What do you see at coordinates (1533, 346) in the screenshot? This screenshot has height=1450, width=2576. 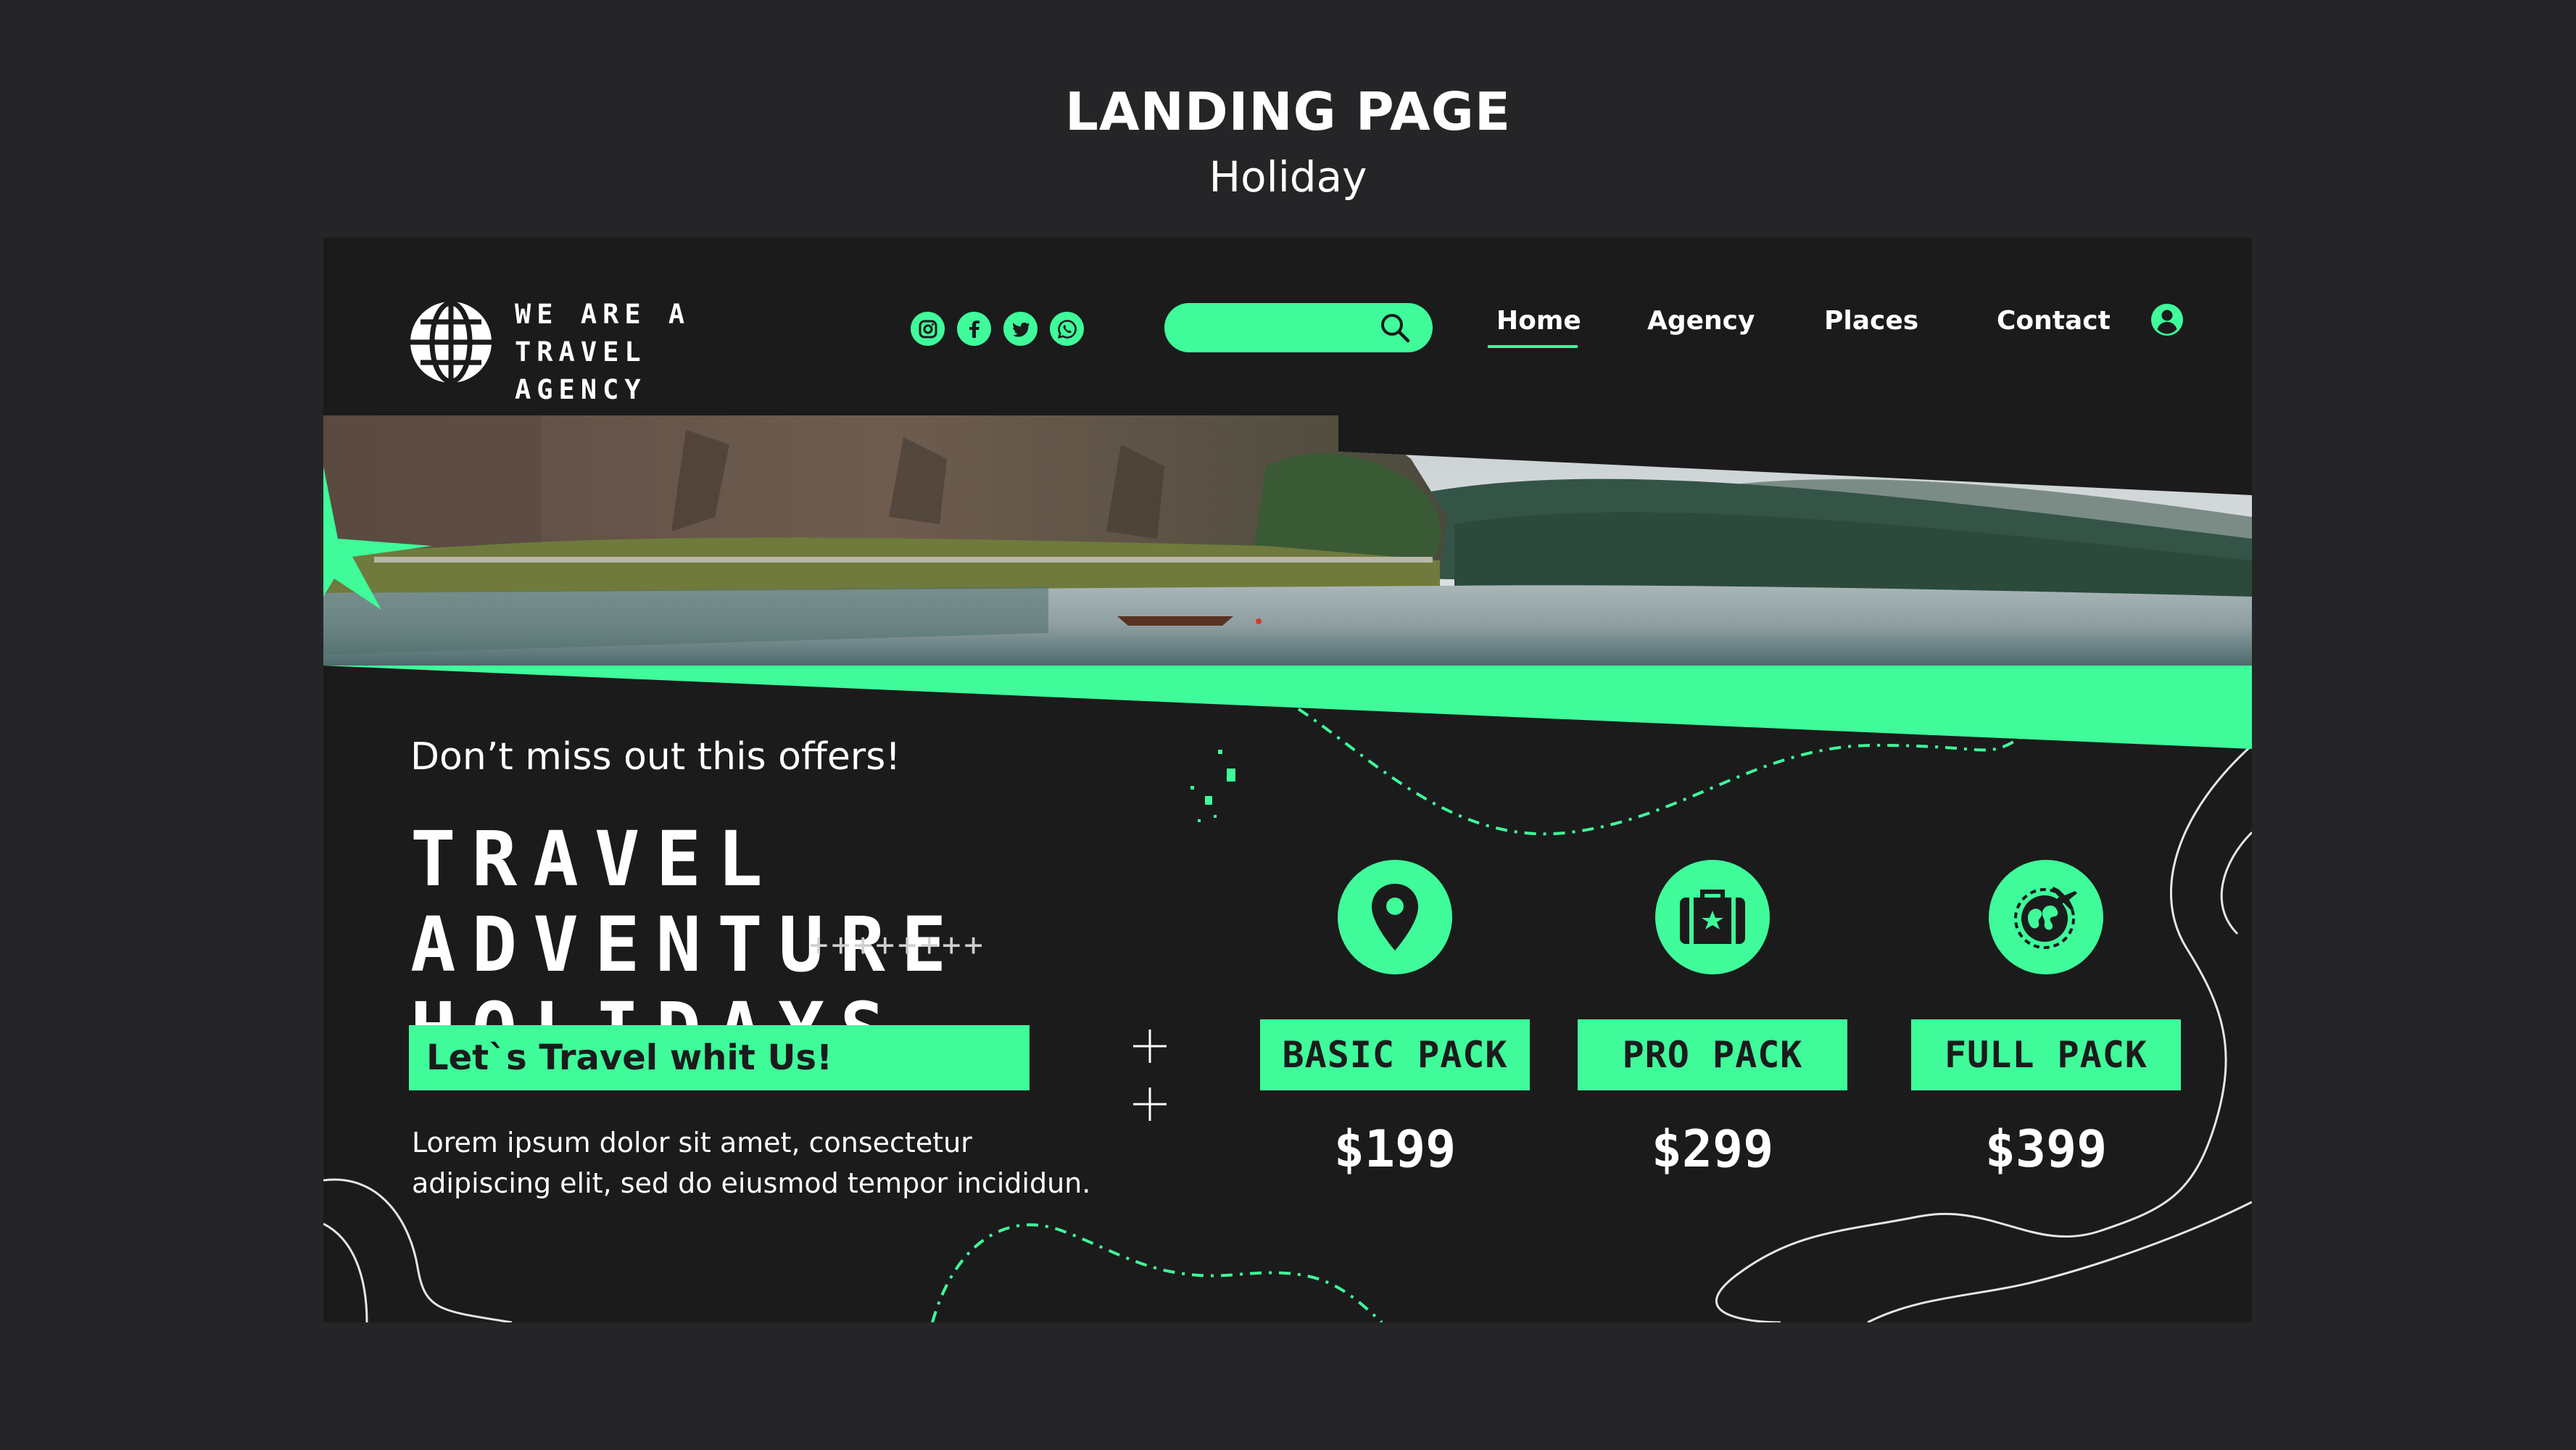 I see `nav-active-underline` at bounding box center [1533, 346].